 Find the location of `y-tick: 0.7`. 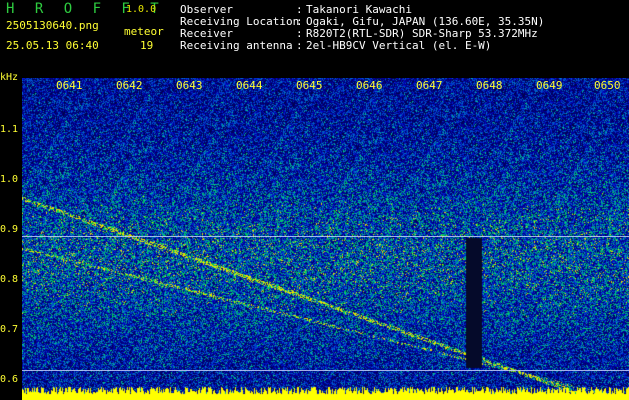

y-tick: 0.7 is located at coordinates (9, 329).